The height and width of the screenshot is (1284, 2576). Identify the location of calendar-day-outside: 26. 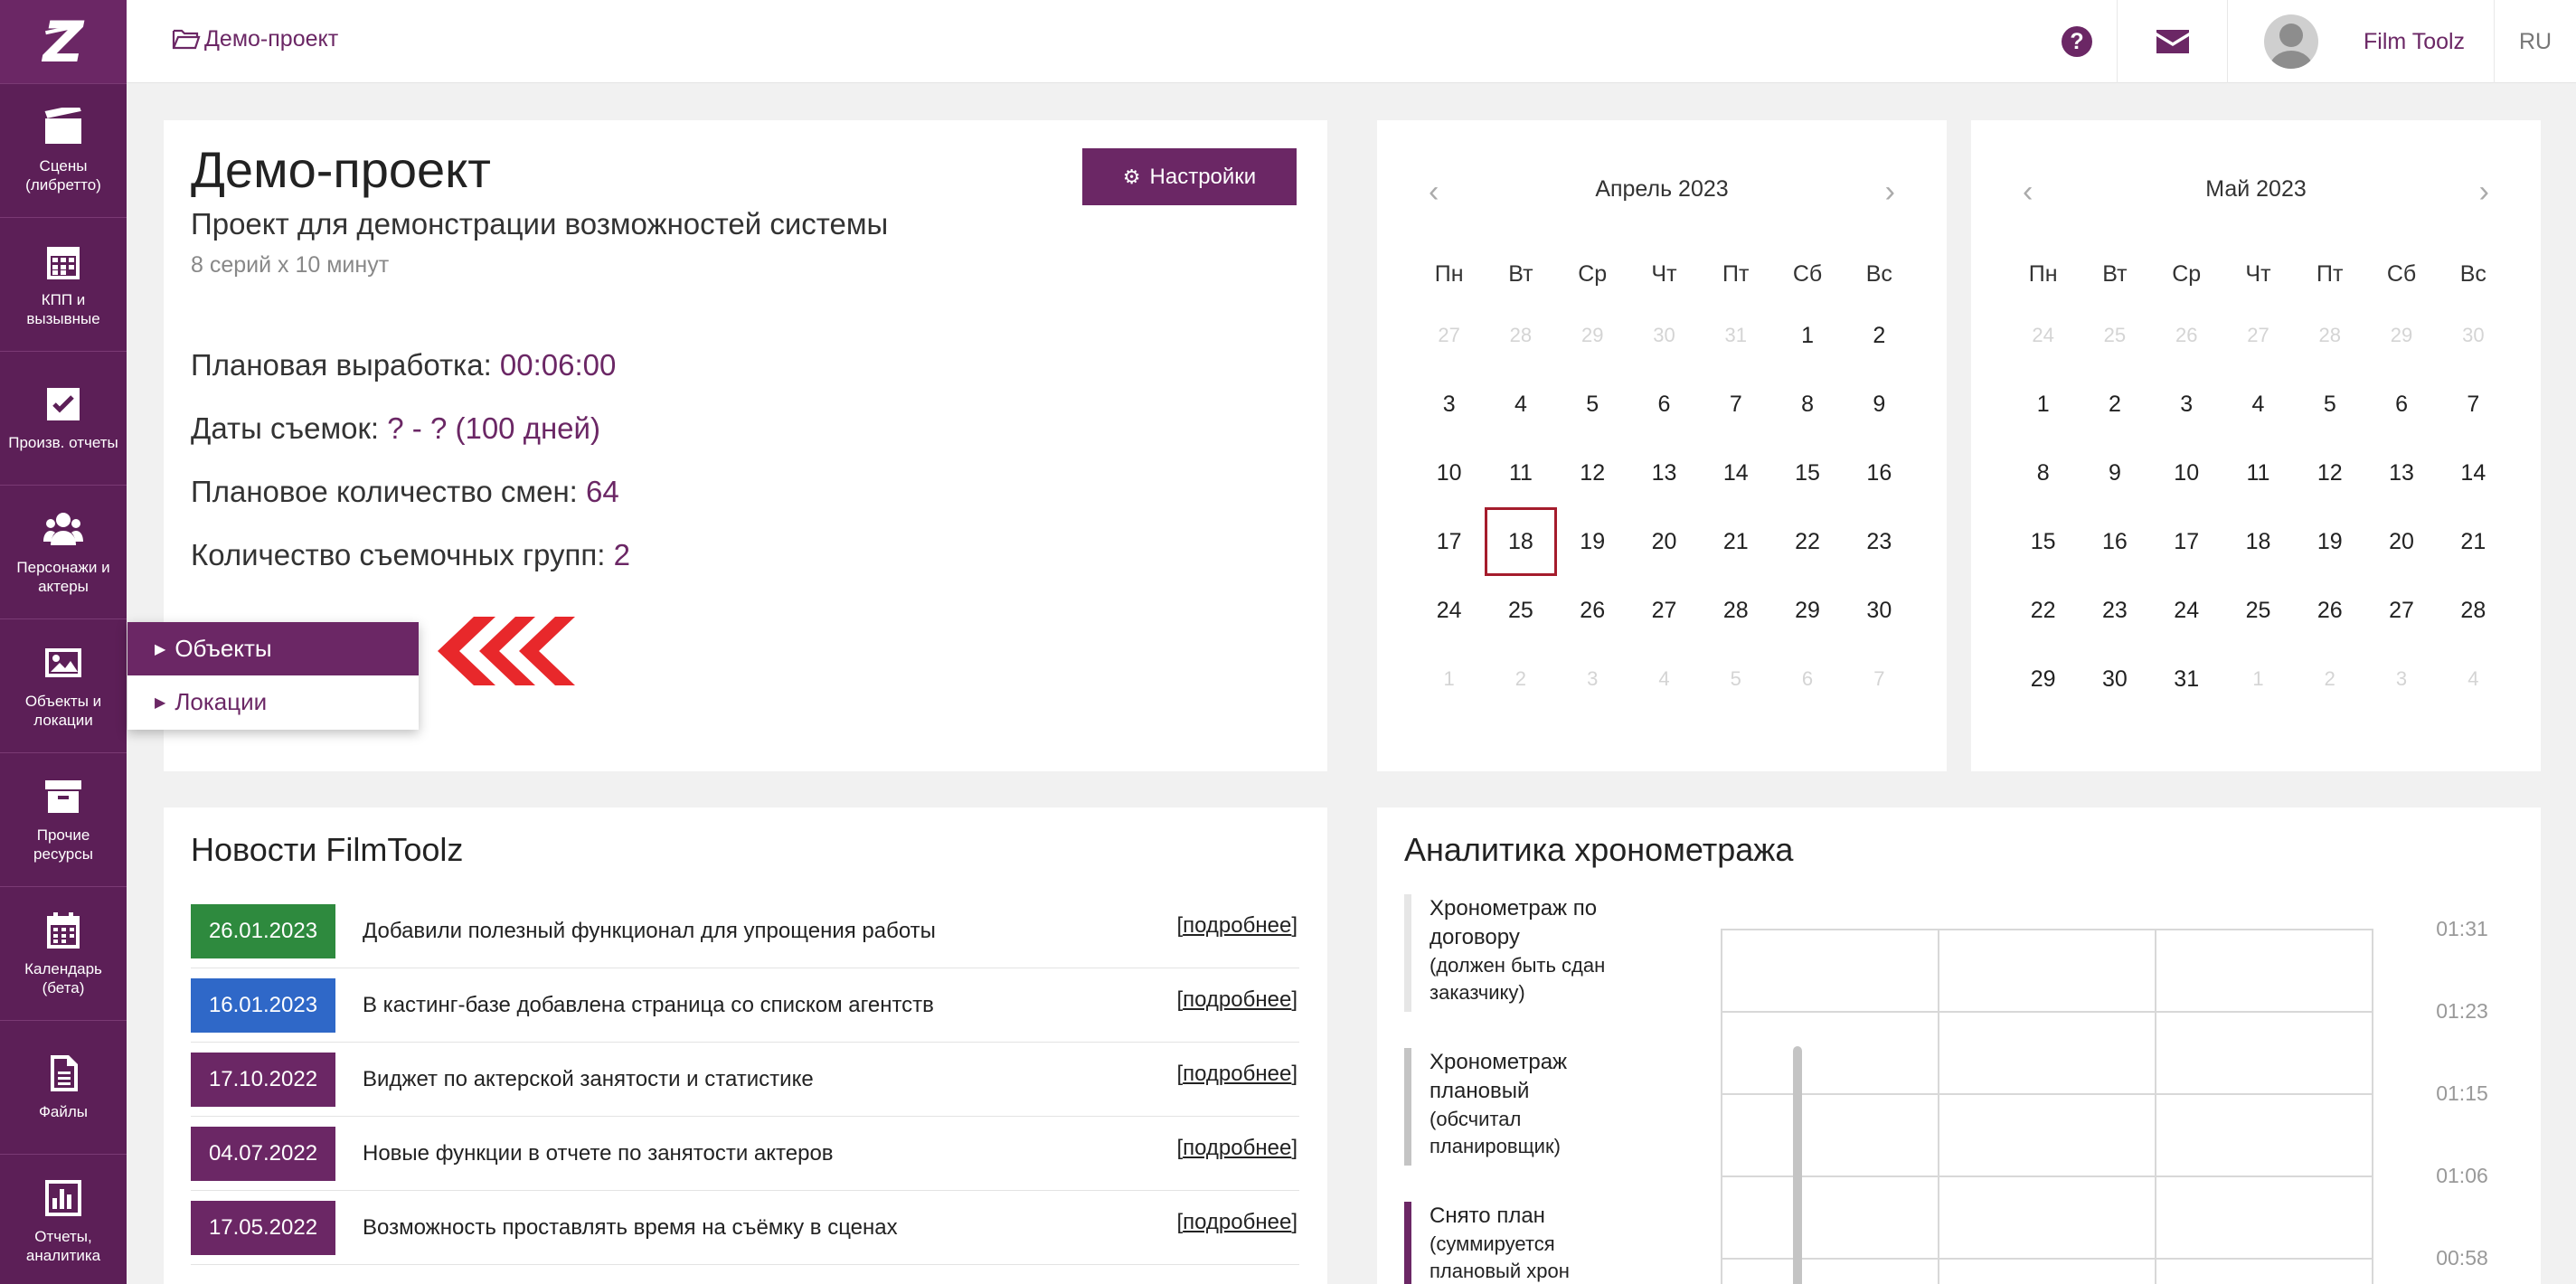
(2186, 335).